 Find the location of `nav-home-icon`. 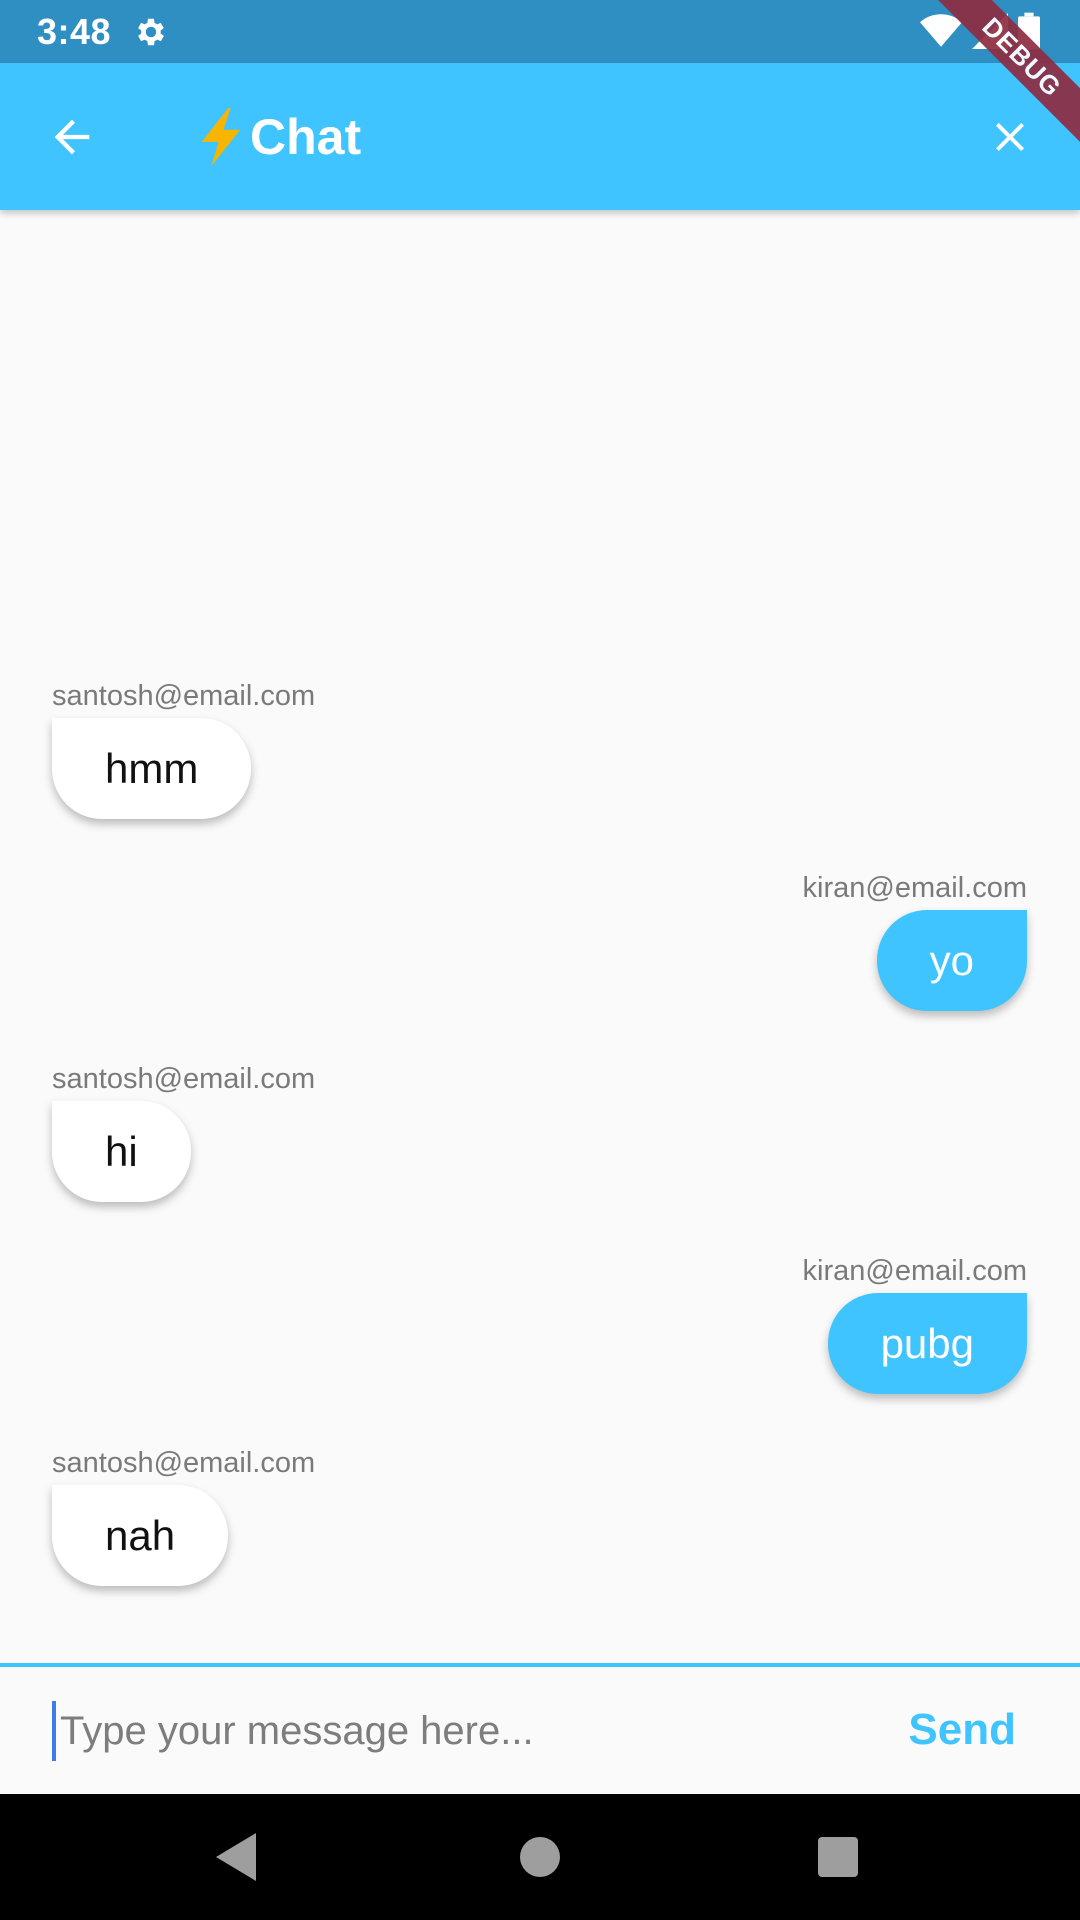

nav-home-icon is located at coordinates (540, 1857).